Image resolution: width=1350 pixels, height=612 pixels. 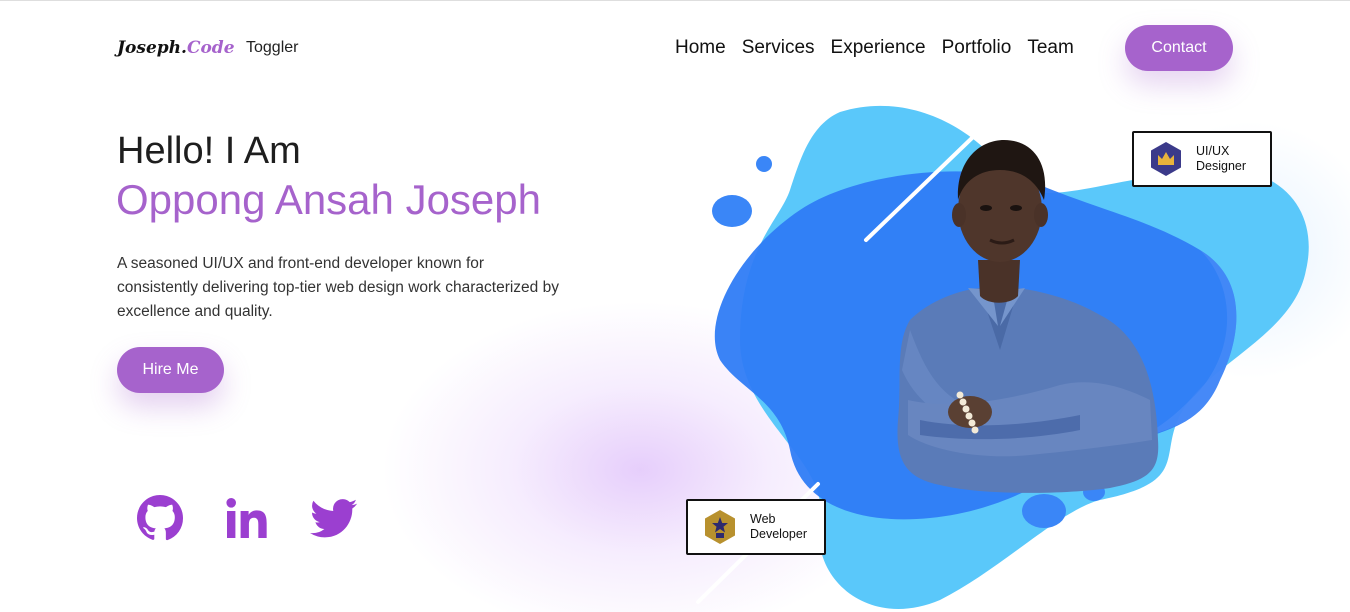 I want to click on uiux-badge-line1: UI/UX, so click(x=1213, y=151).